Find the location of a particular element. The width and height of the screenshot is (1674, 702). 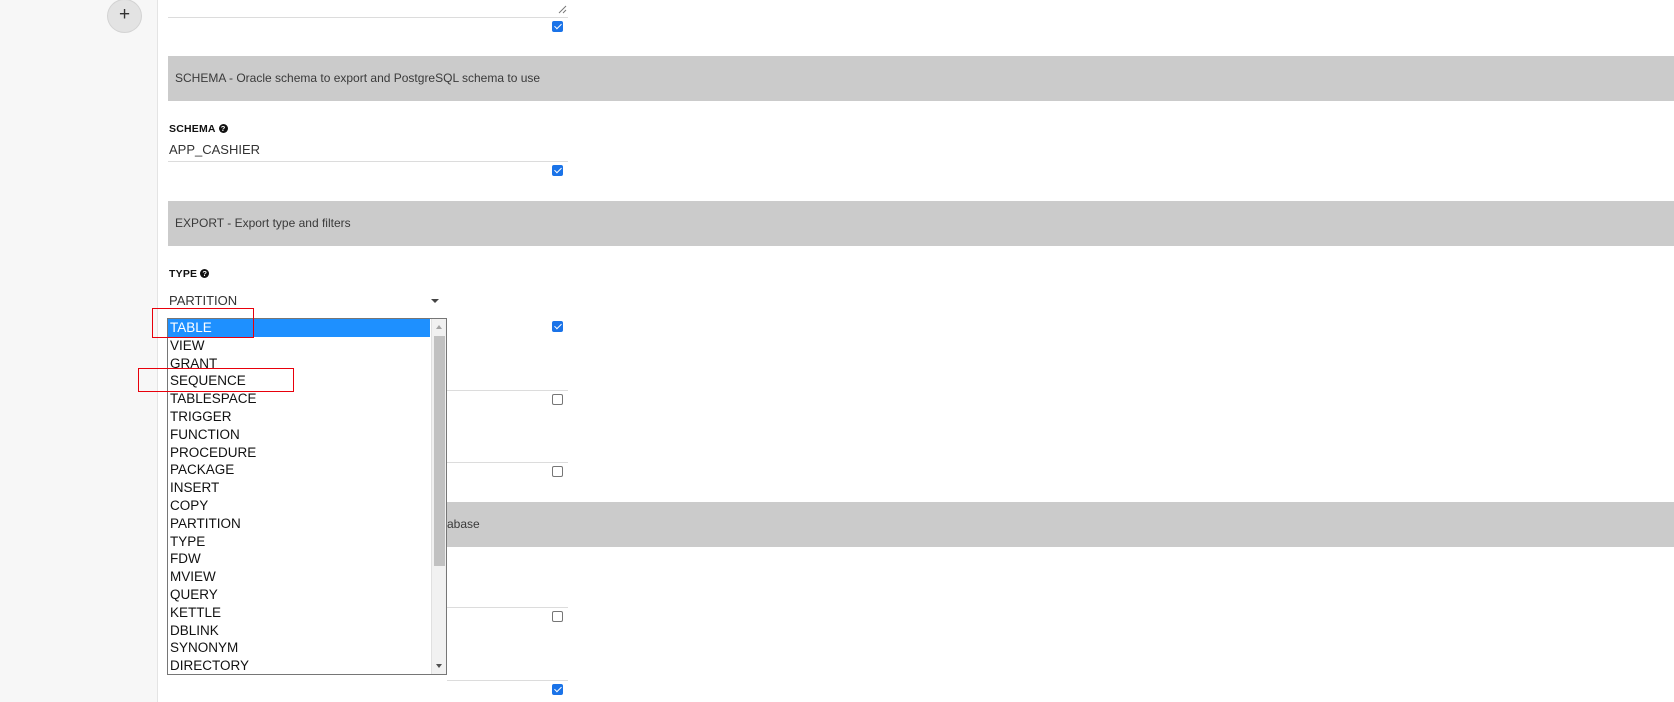

dropdown-option-fdw: FDW is located at coordinates (299, 559).